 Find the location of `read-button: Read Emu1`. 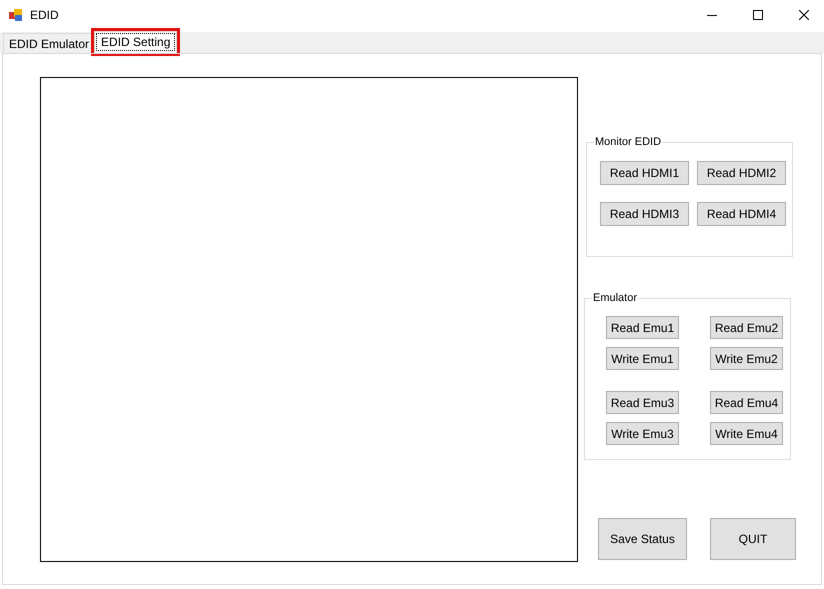

read-button: Read Emu1 is located at coordinates (642, 327).